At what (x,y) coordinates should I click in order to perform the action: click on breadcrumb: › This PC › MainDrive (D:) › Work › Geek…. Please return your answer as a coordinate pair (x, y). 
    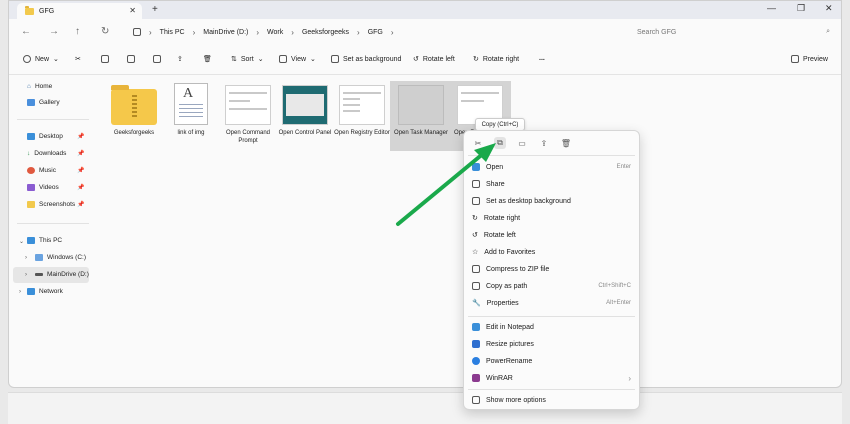
    Looking at the image, I should click on (377, 32).